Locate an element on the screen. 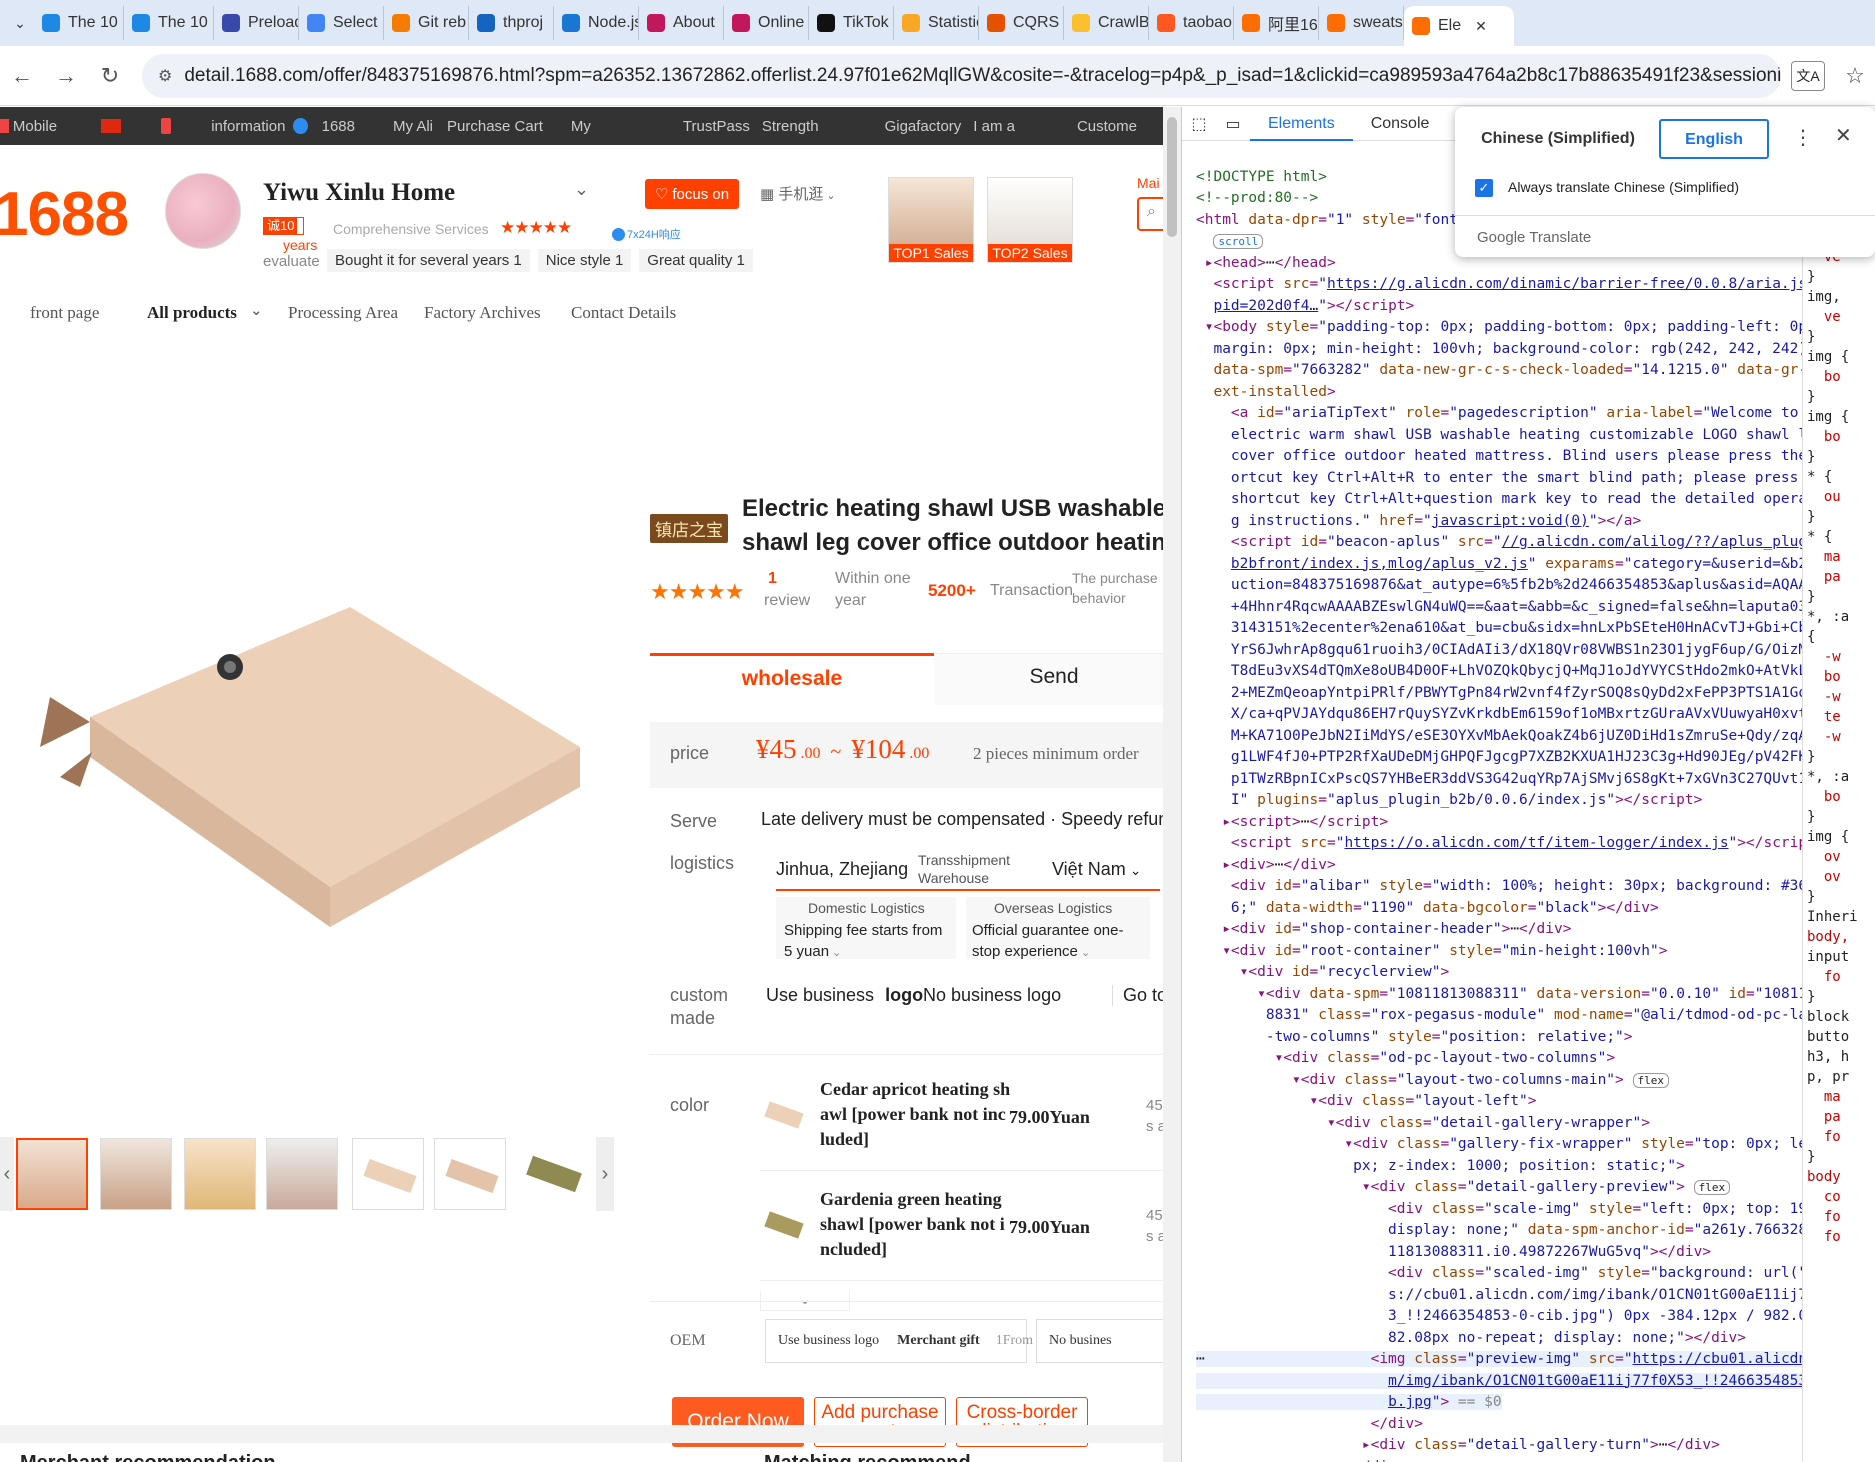 The image size is (1875, 1462). style-rule-line: -w is located at coordinates (1824, 697).